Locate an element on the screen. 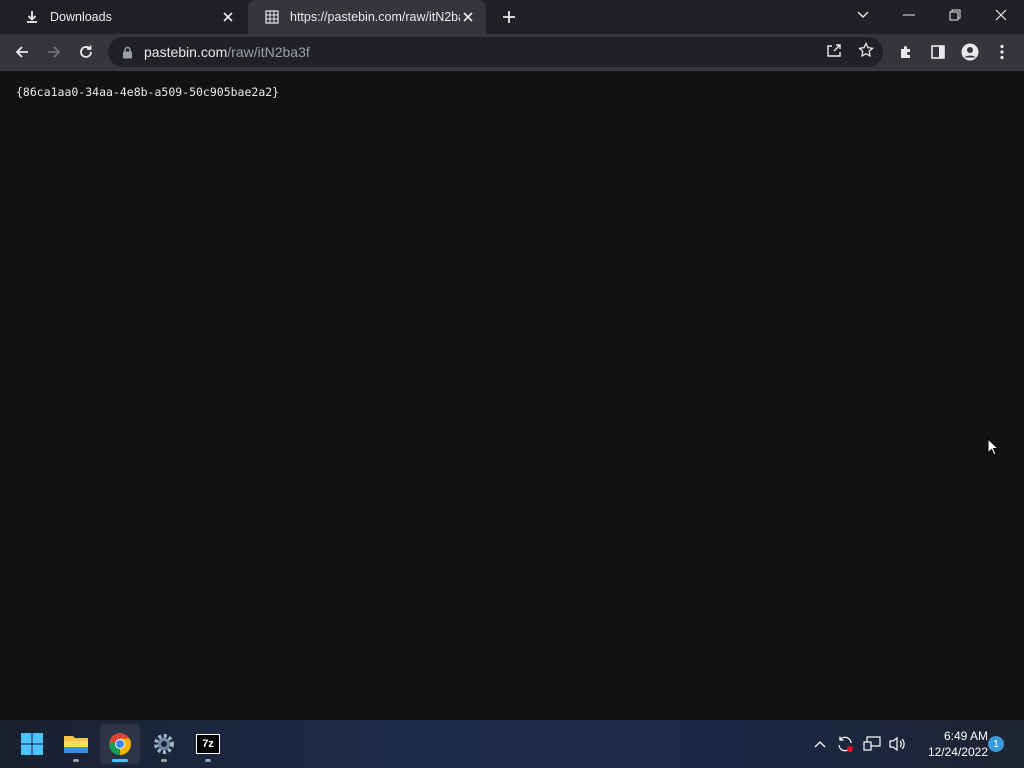 Image resolution: width=1024 pixels, height=768 pixels. chrome-icon is located at coordinates (120, 744).